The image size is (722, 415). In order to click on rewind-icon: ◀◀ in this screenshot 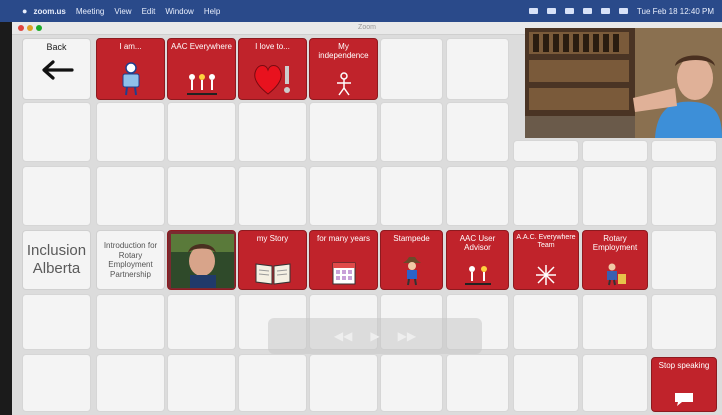, I will do `click(343, 336)`.